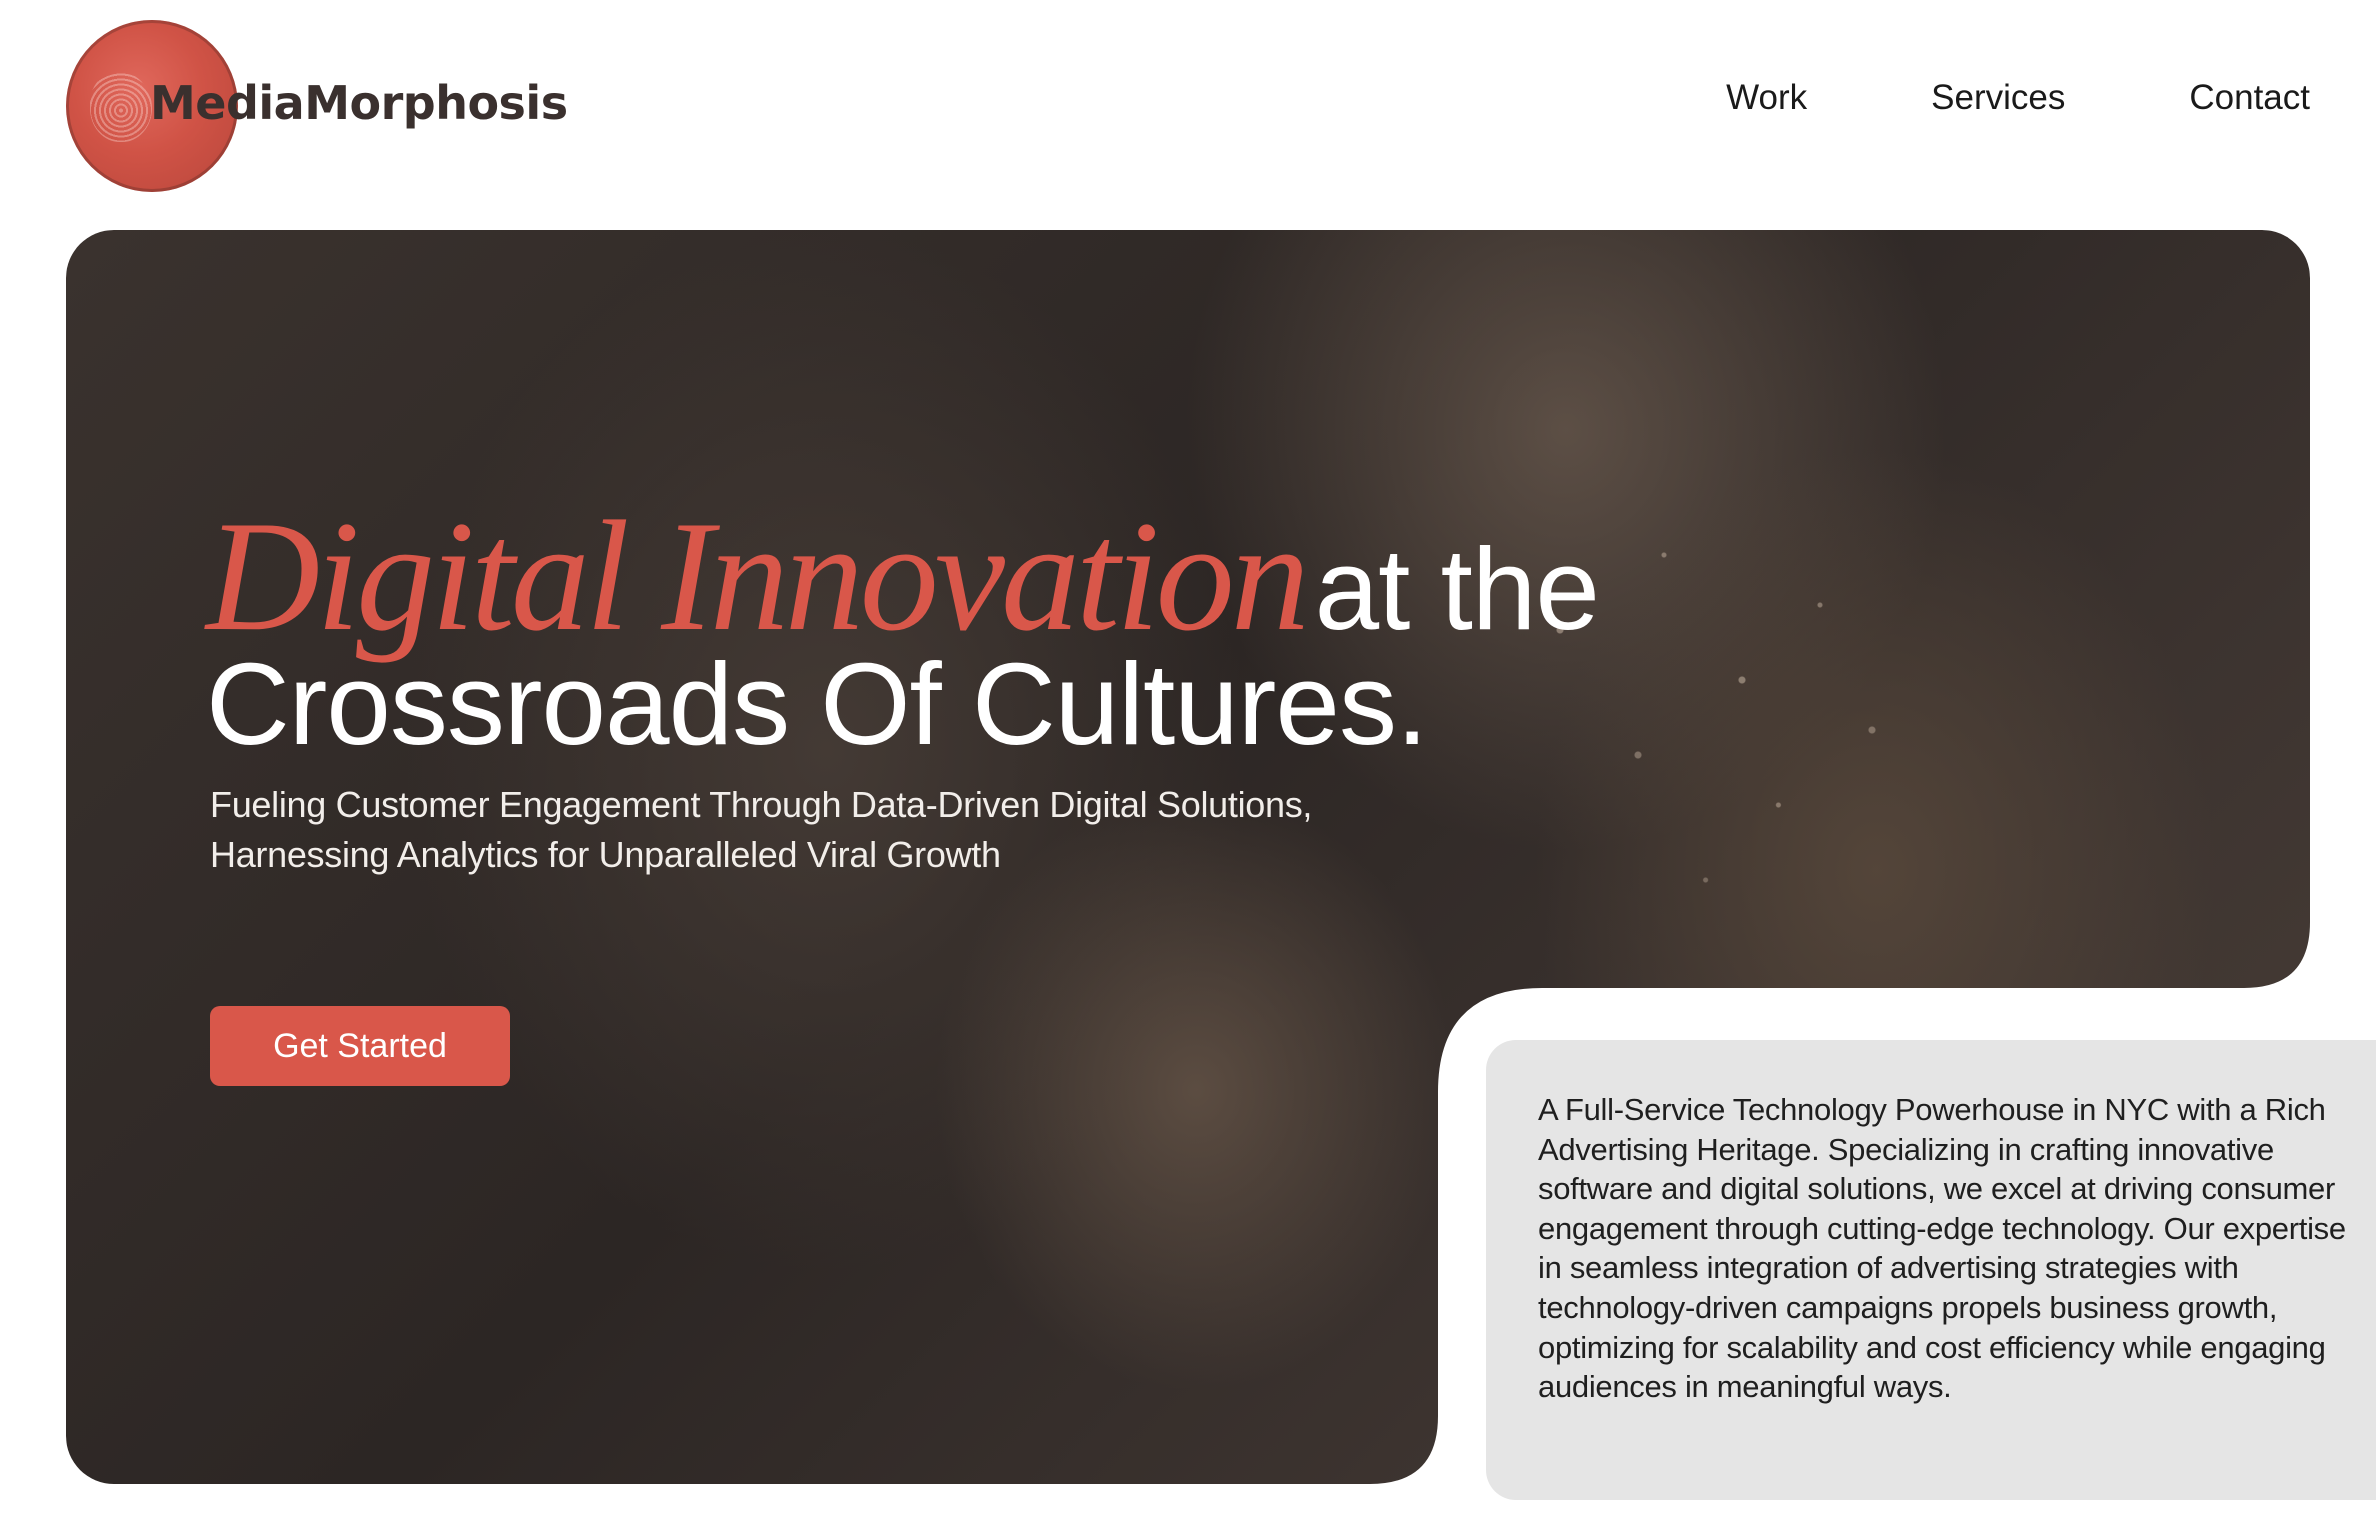 This screenshot has width=2376, height=1532. Describe the element at coordinates (1456, 589) in the screenshot. I see `headline-rest: at the` at that location.